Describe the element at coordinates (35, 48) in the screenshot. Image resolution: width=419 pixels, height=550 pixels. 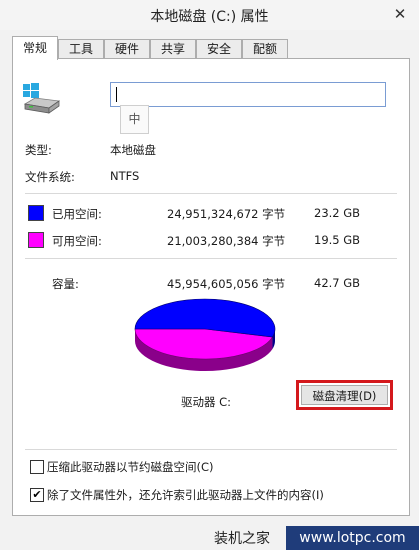
I see `tab-general: 常规` at that location.